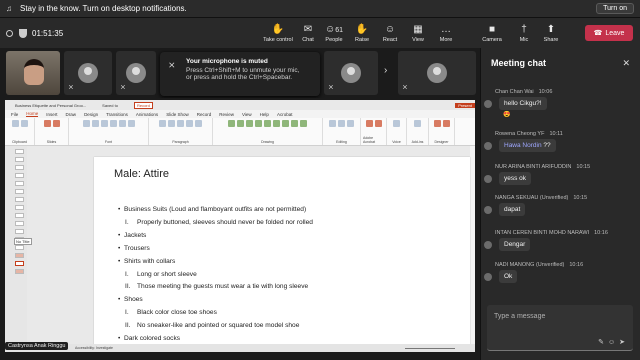 The image size is (640, 360). What do you see at coordinates (117, 114) in the screenshot?
I see `ribbon-tab: Transitions` at bounding box center [117, 114].